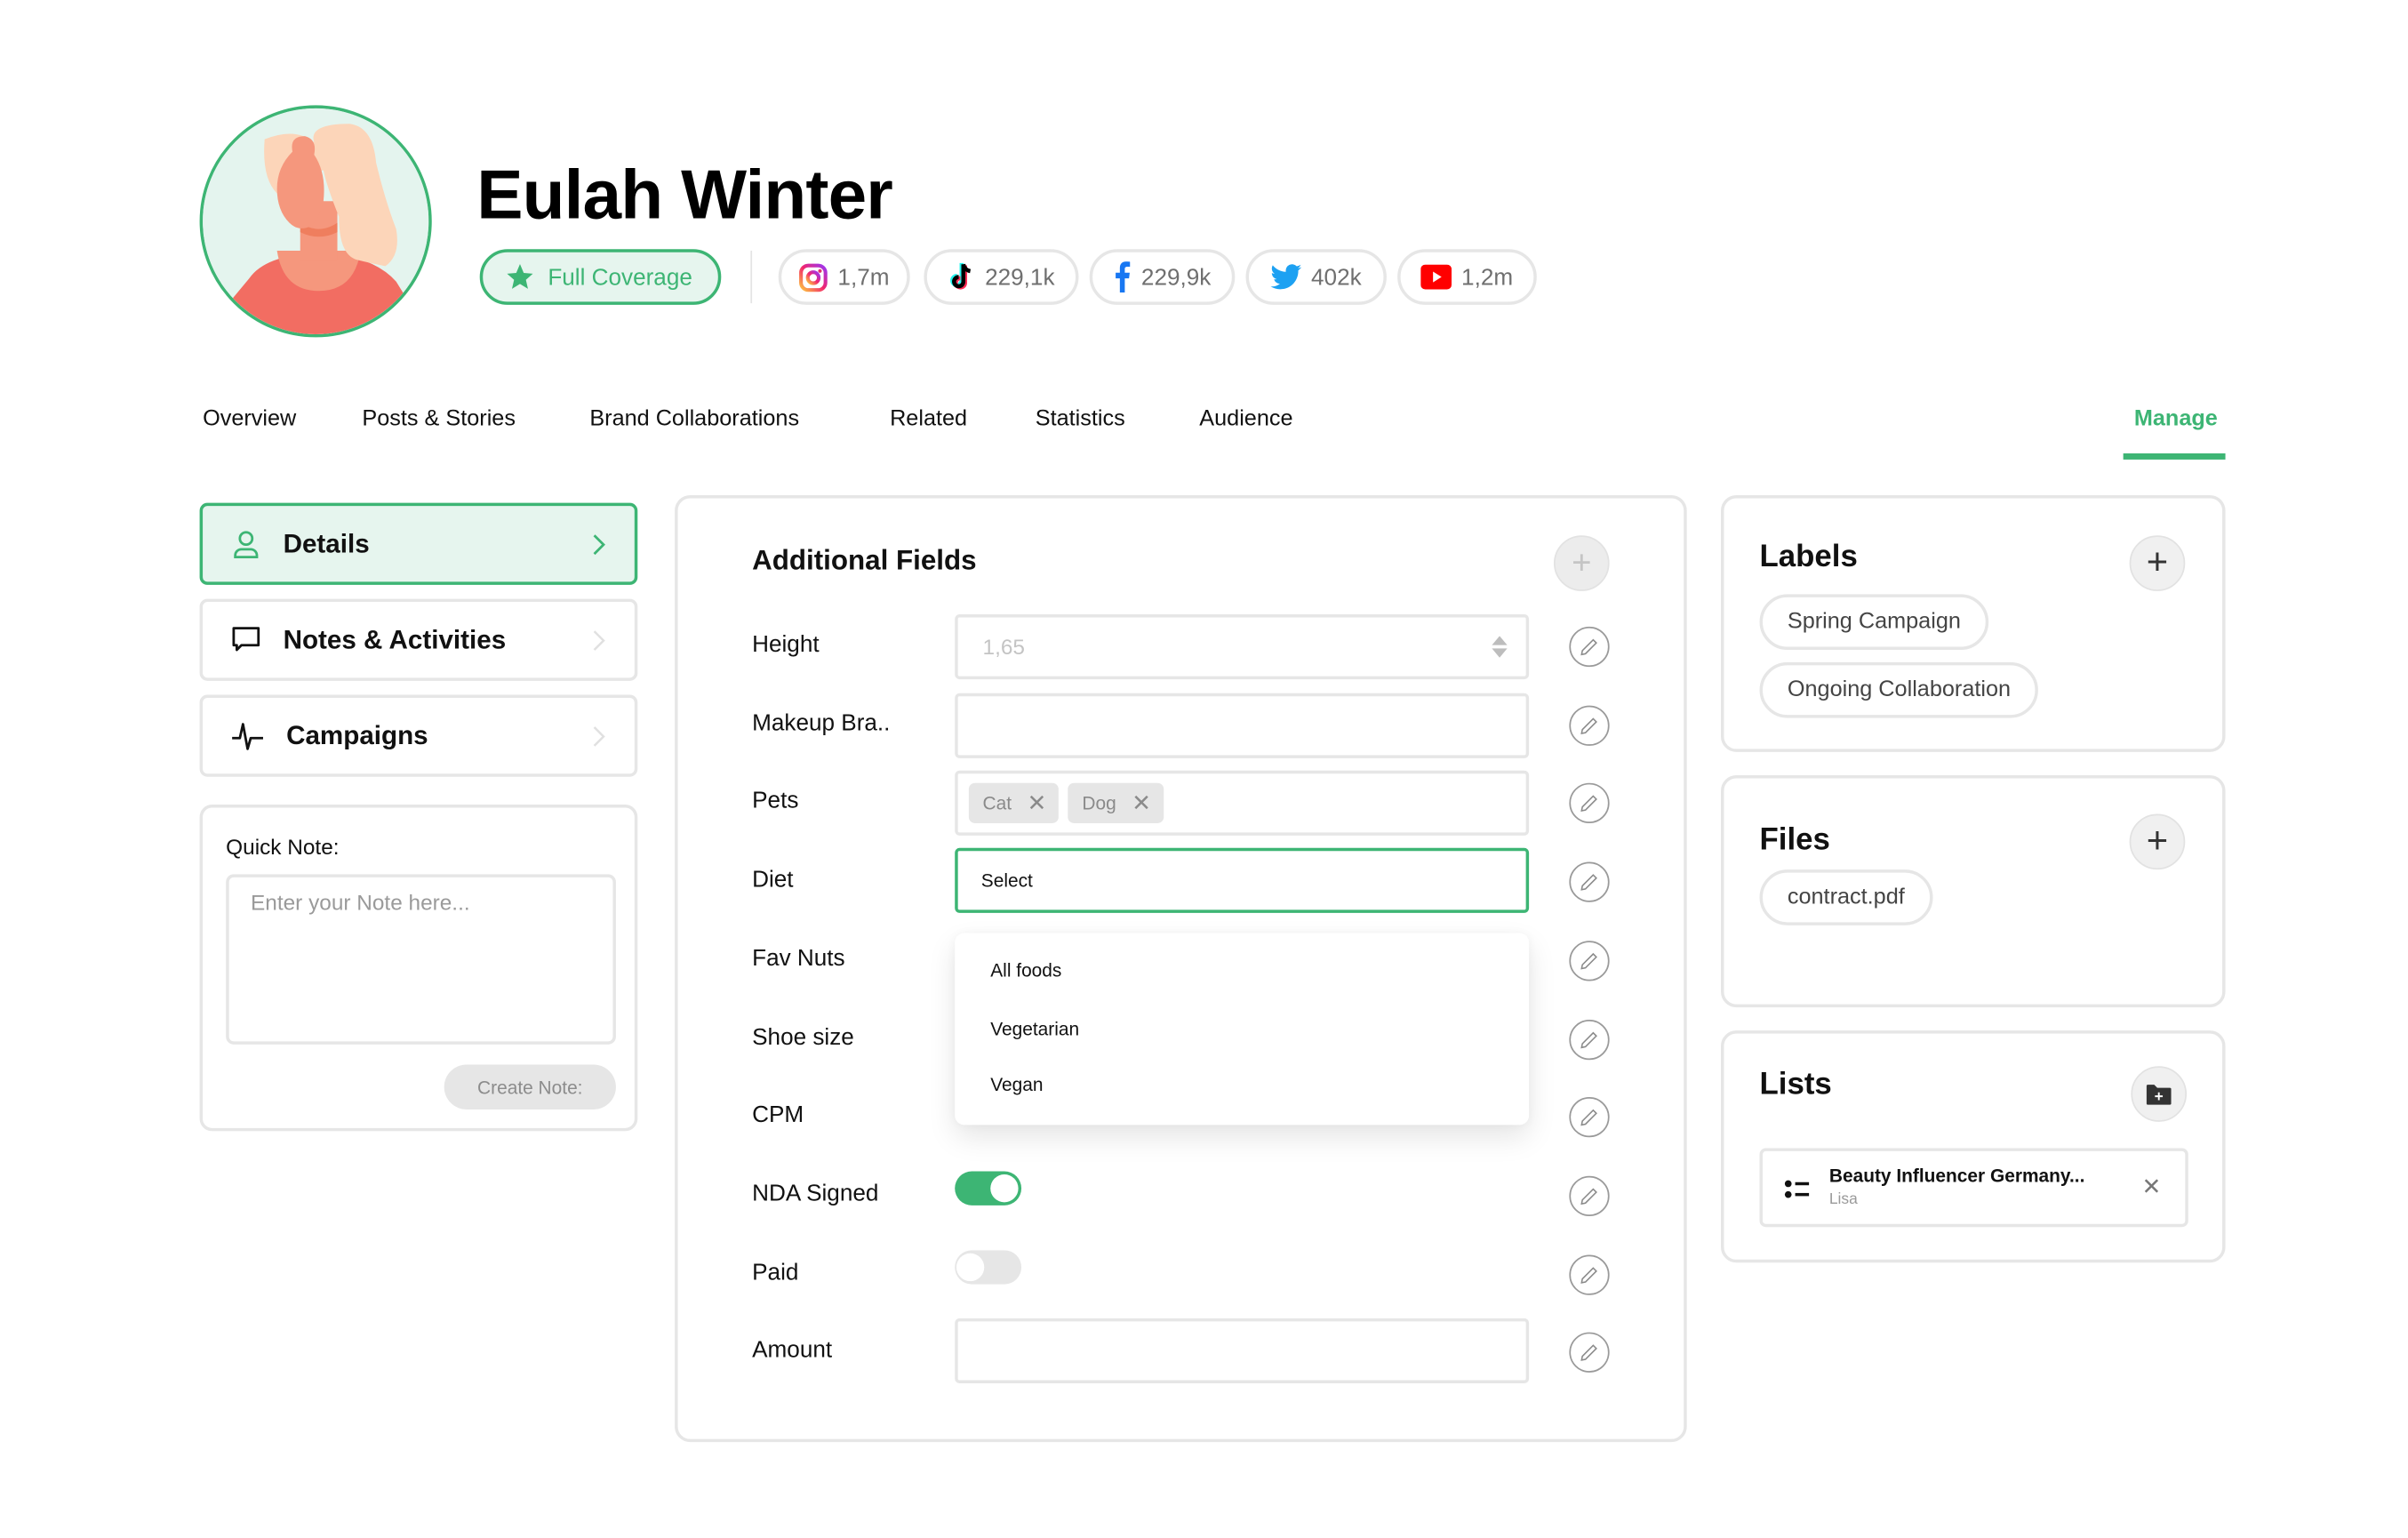 The height and width of the screenshot is (1538, 2408). I want to click on sidebar-item-notes-activities: Notes & Activities, so click(418, 640).